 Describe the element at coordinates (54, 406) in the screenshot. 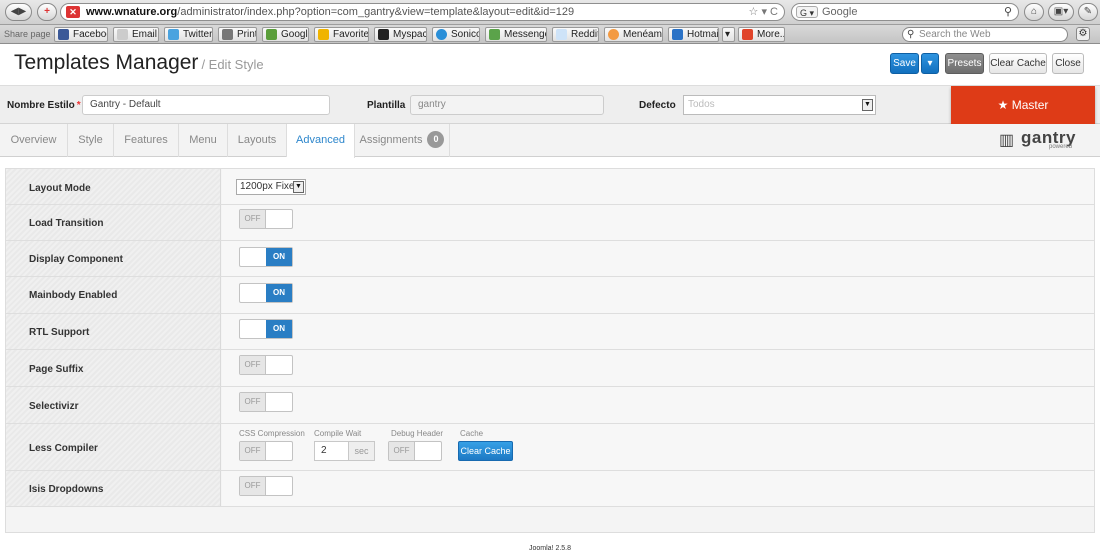

I see `setting-label: Selectivizr` at that location.